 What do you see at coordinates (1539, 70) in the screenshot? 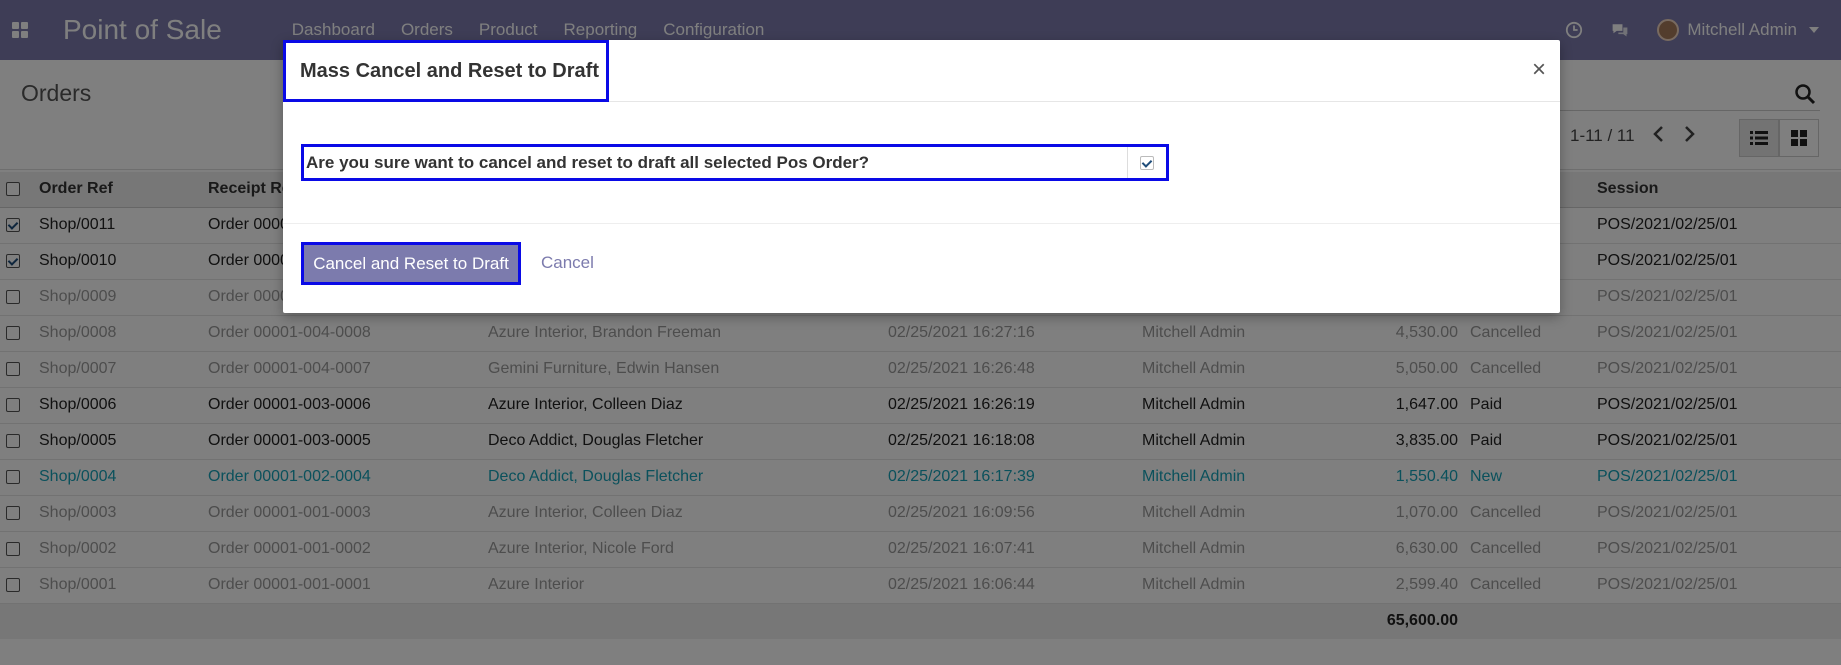
I see `close-icon: ×` at bounding box center [1539, 70].